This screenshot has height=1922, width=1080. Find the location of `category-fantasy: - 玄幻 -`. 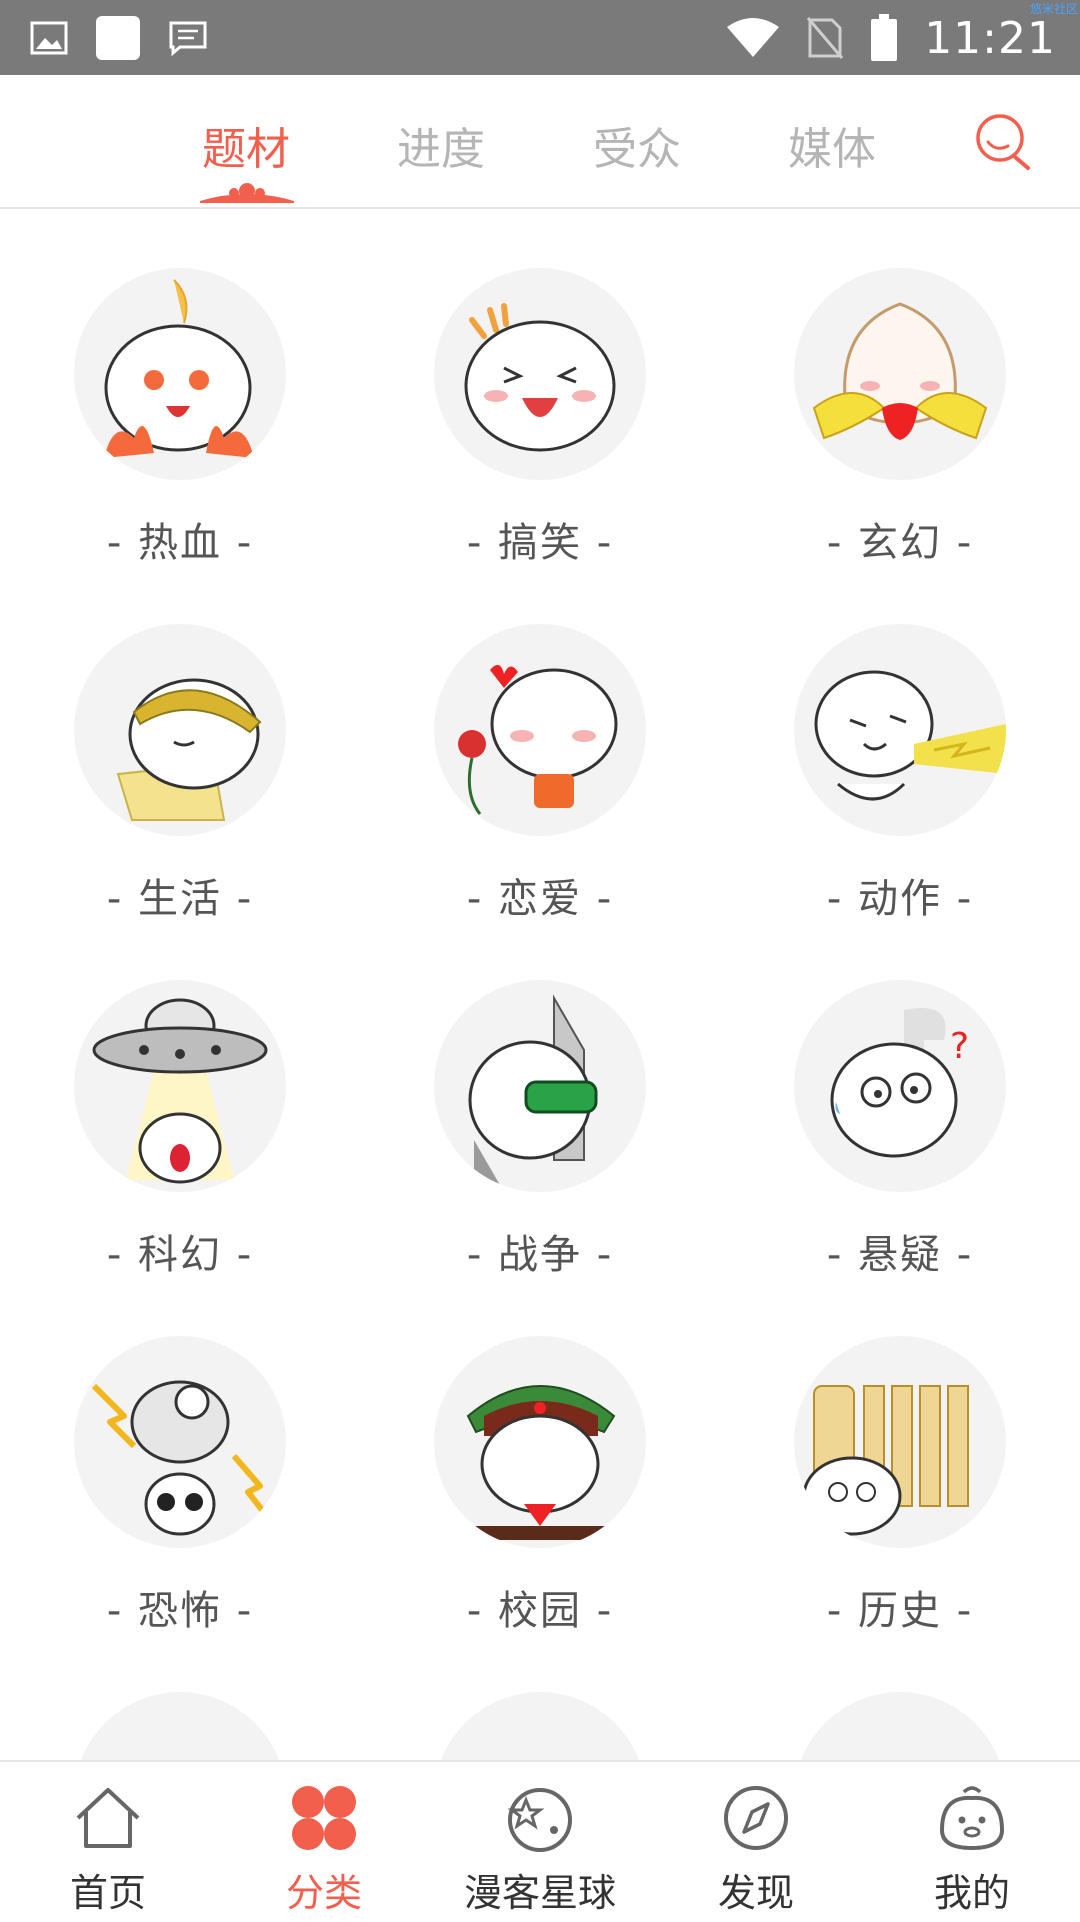

category-fantasy: - 玄幻 - is located at coordinates (900, 388).